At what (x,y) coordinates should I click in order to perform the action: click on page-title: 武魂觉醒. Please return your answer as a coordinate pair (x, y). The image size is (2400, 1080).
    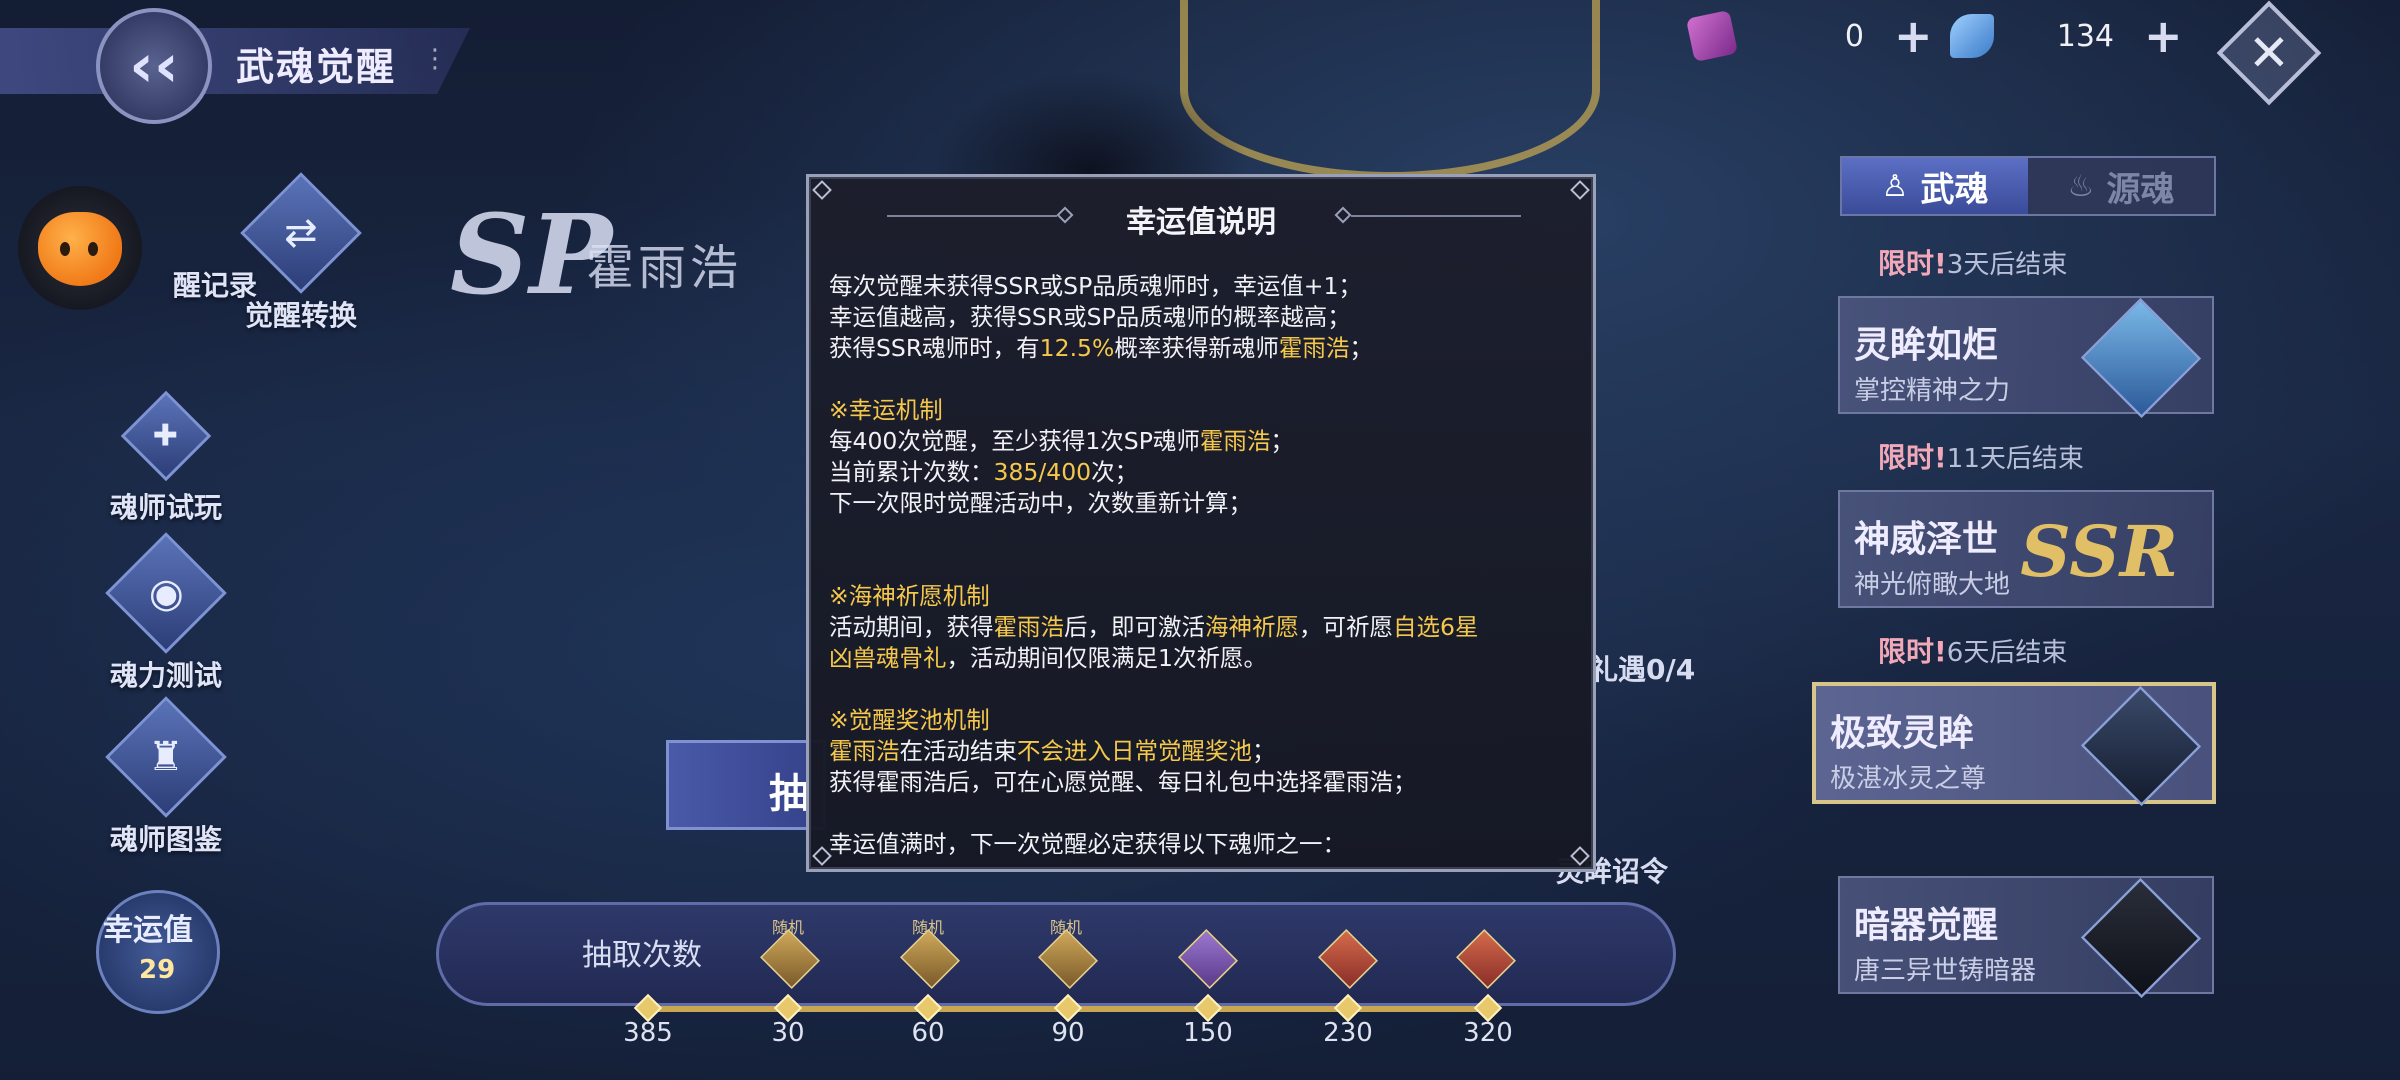
    Looking at the image, I should click on (316, 67).